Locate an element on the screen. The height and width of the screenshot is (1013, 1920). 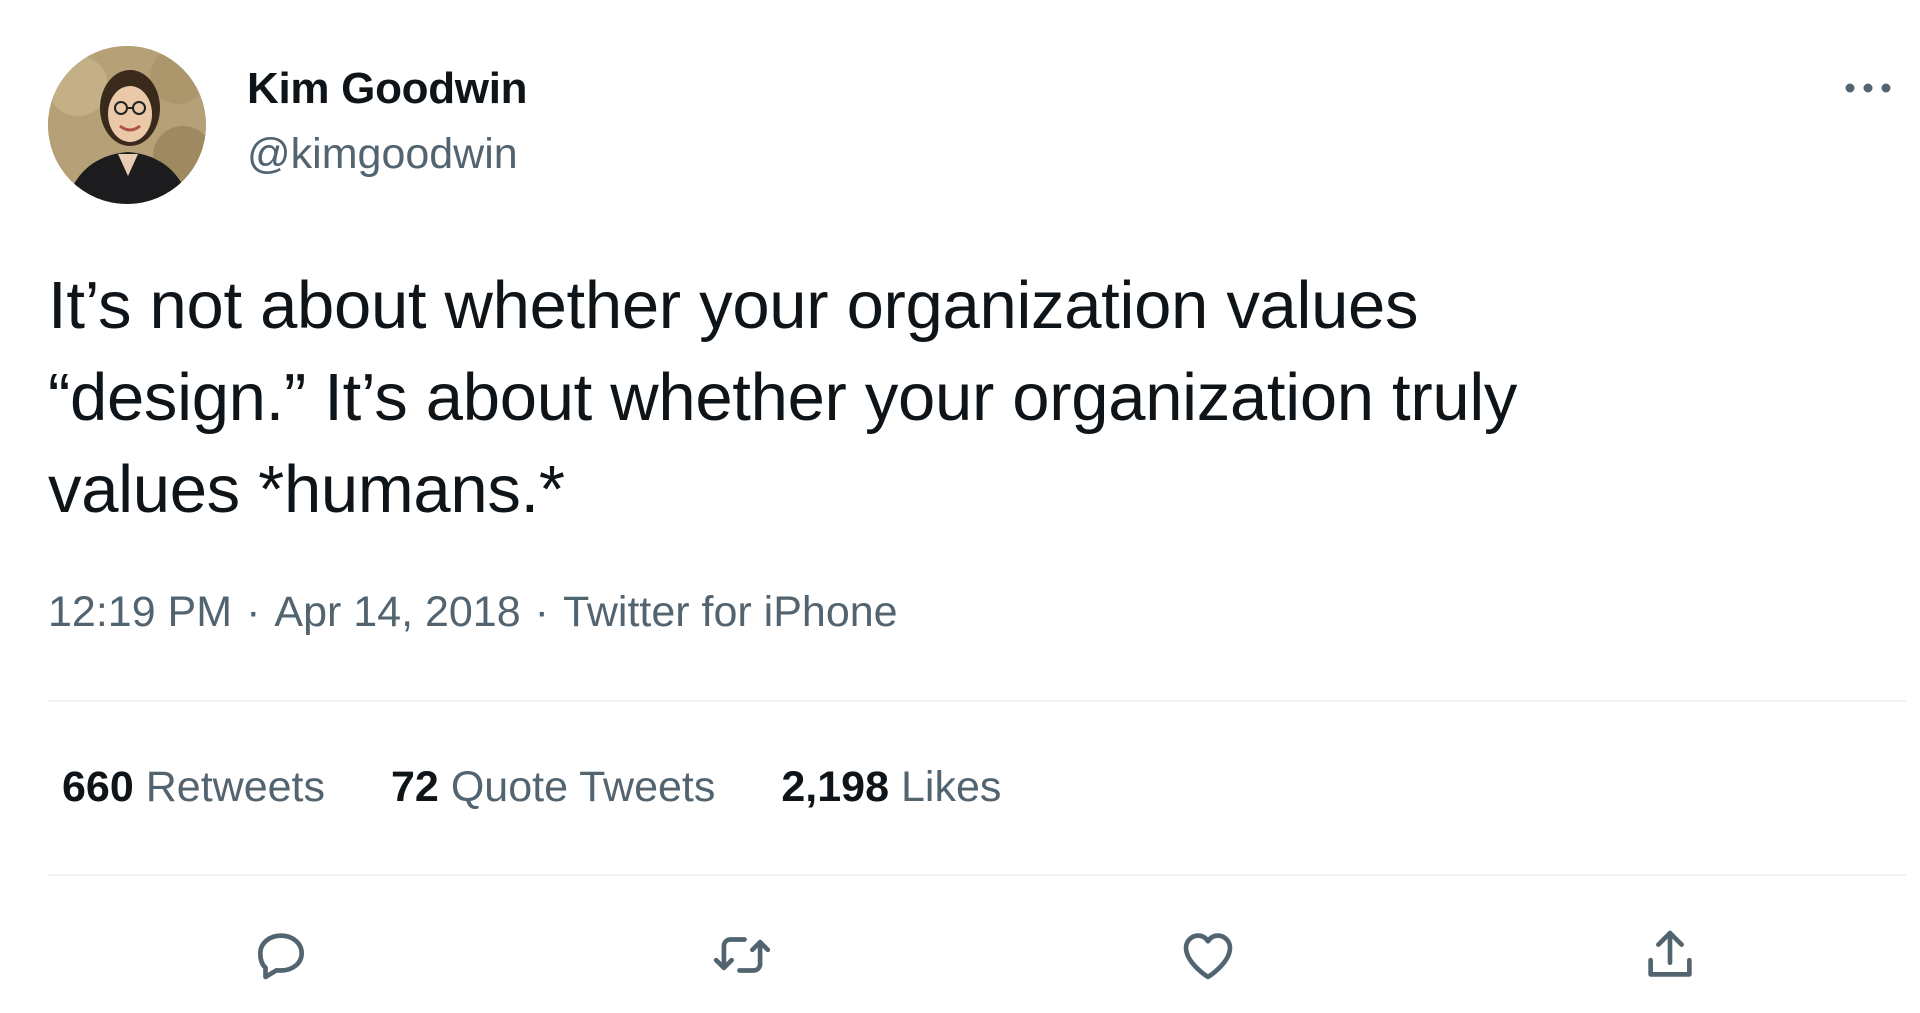
retweet-button is located at coordinates (742, 955).